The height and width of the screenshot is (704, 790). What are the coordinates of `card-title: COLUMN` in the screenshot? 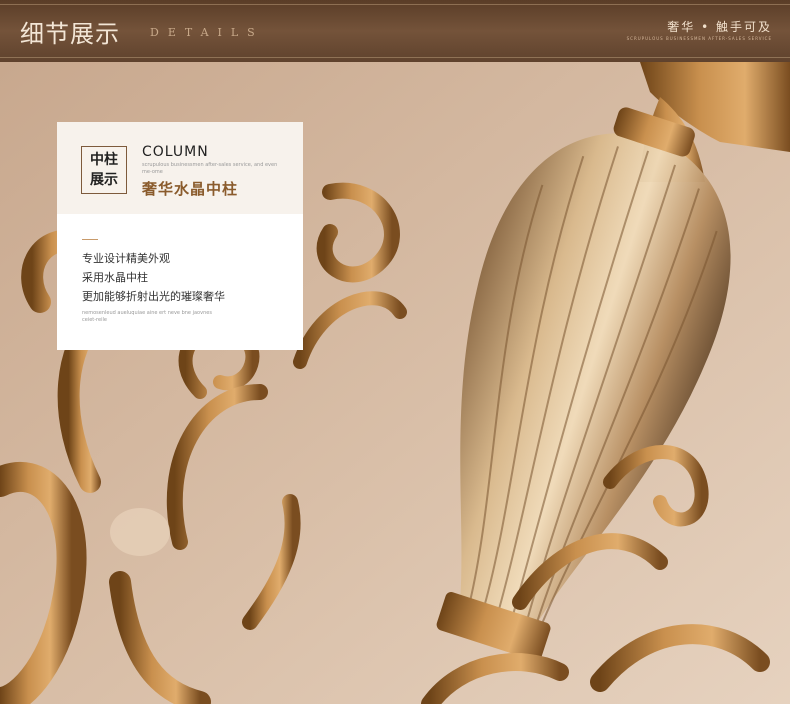 It's located at (175, 152).